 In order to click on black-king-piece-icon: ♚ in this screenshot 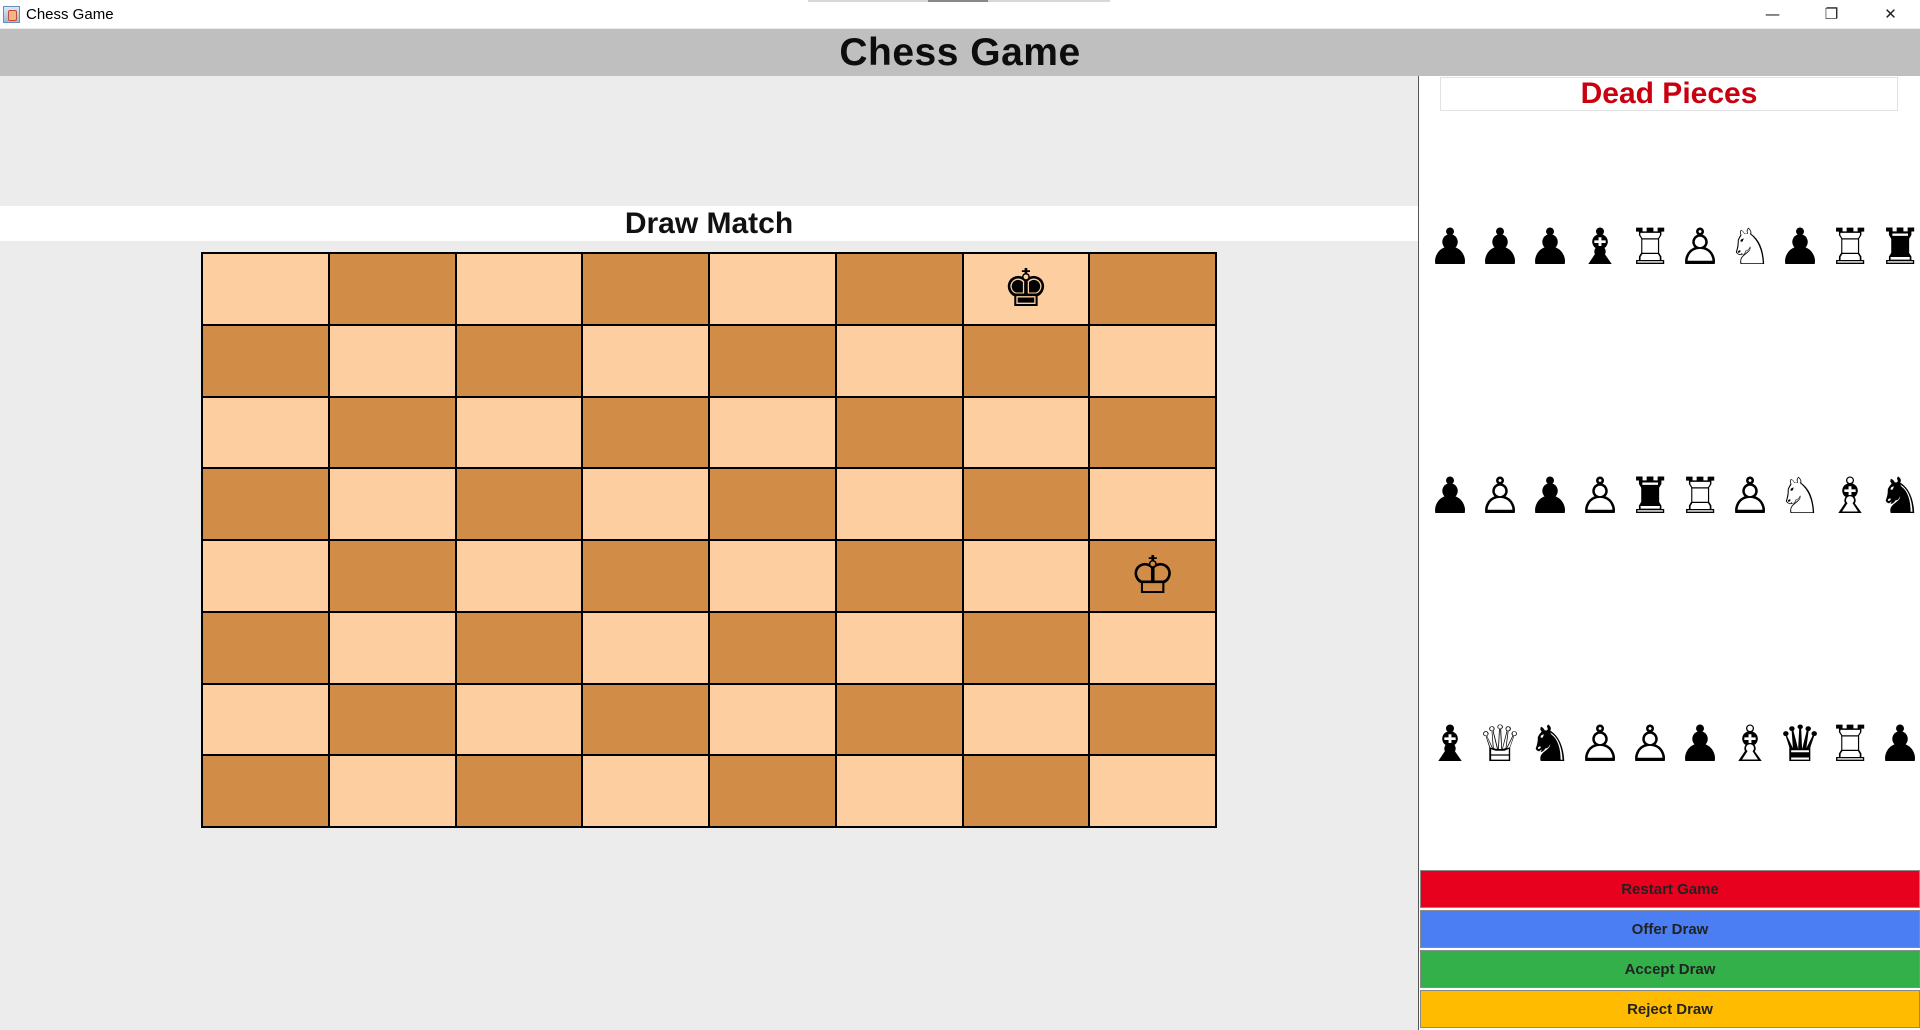, I will do `click(1026, 289)`.